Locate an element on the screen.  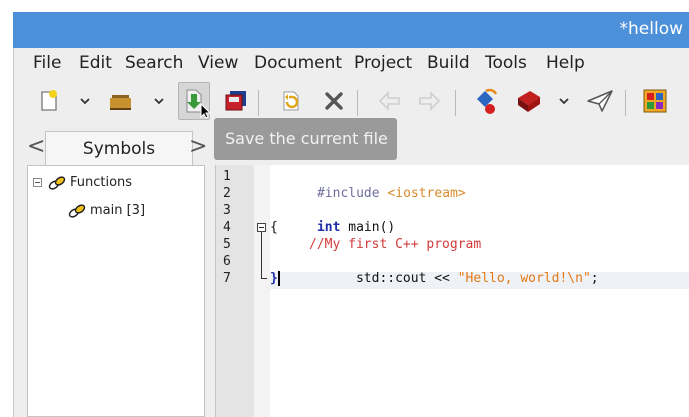
new-dropdown-button is located at coordinates (85, 101).